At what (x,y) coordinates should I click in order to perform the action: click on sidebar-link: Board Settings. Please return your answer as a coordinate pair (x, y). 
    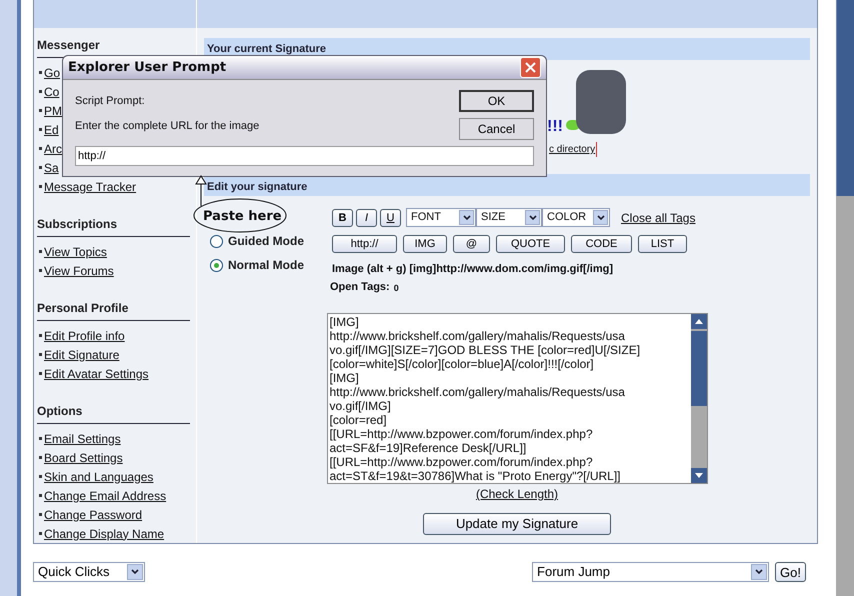
    Looking at the image, I should click on (83, 457).